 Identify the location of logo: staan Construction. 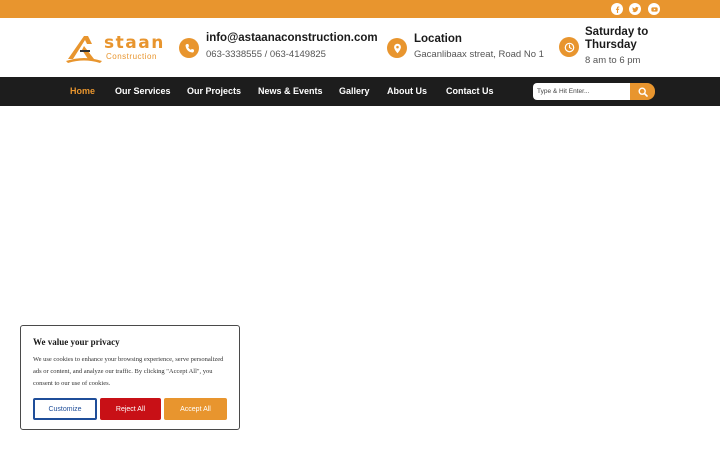
(113, 48).